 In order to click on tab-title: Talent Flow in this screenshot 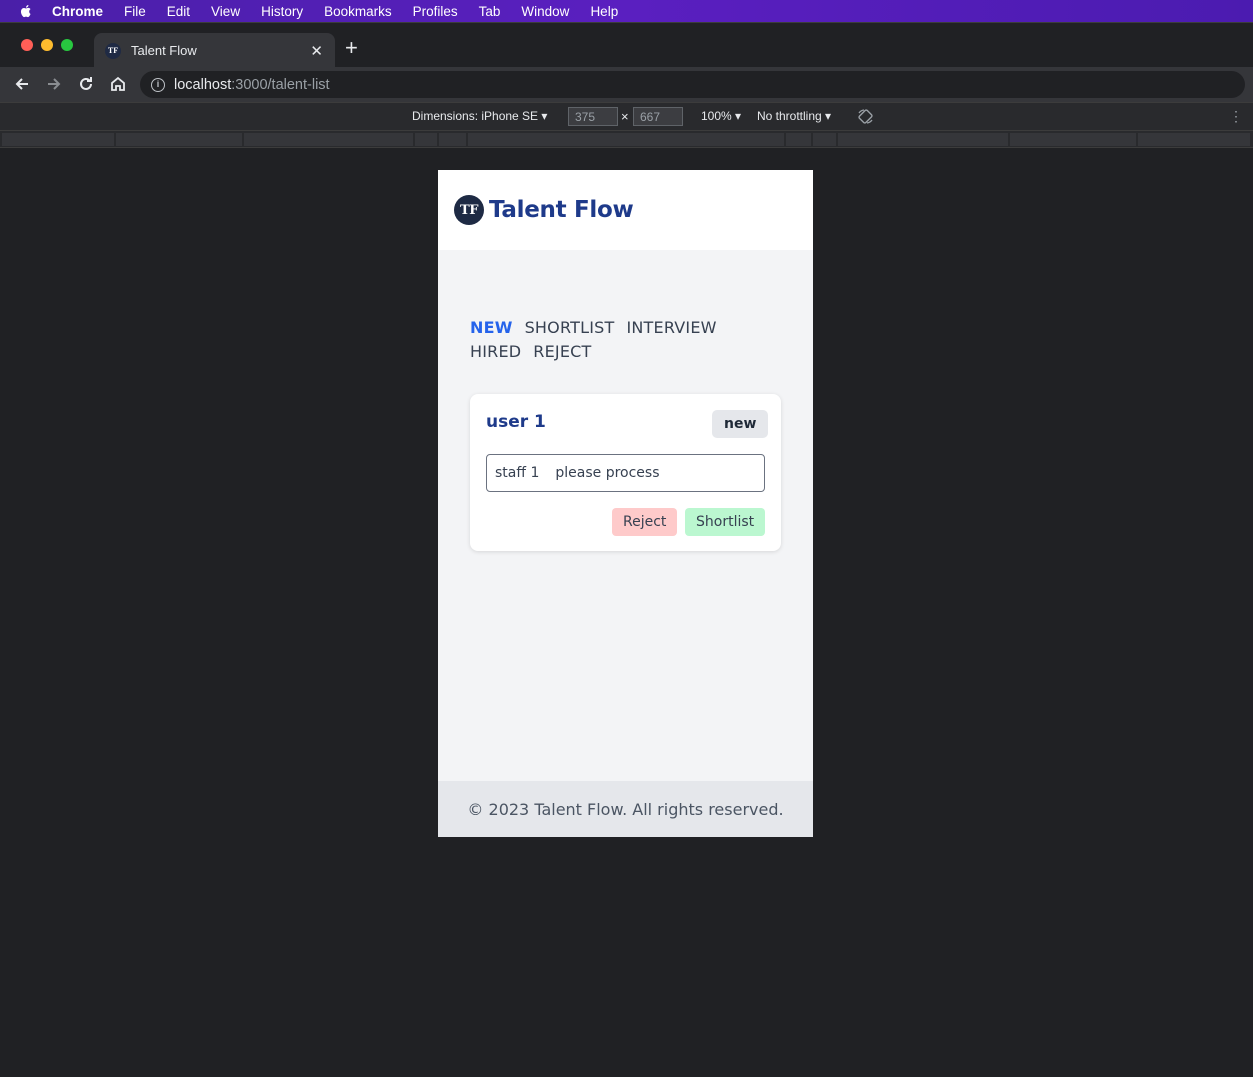, I will do `click(164, 50)`.